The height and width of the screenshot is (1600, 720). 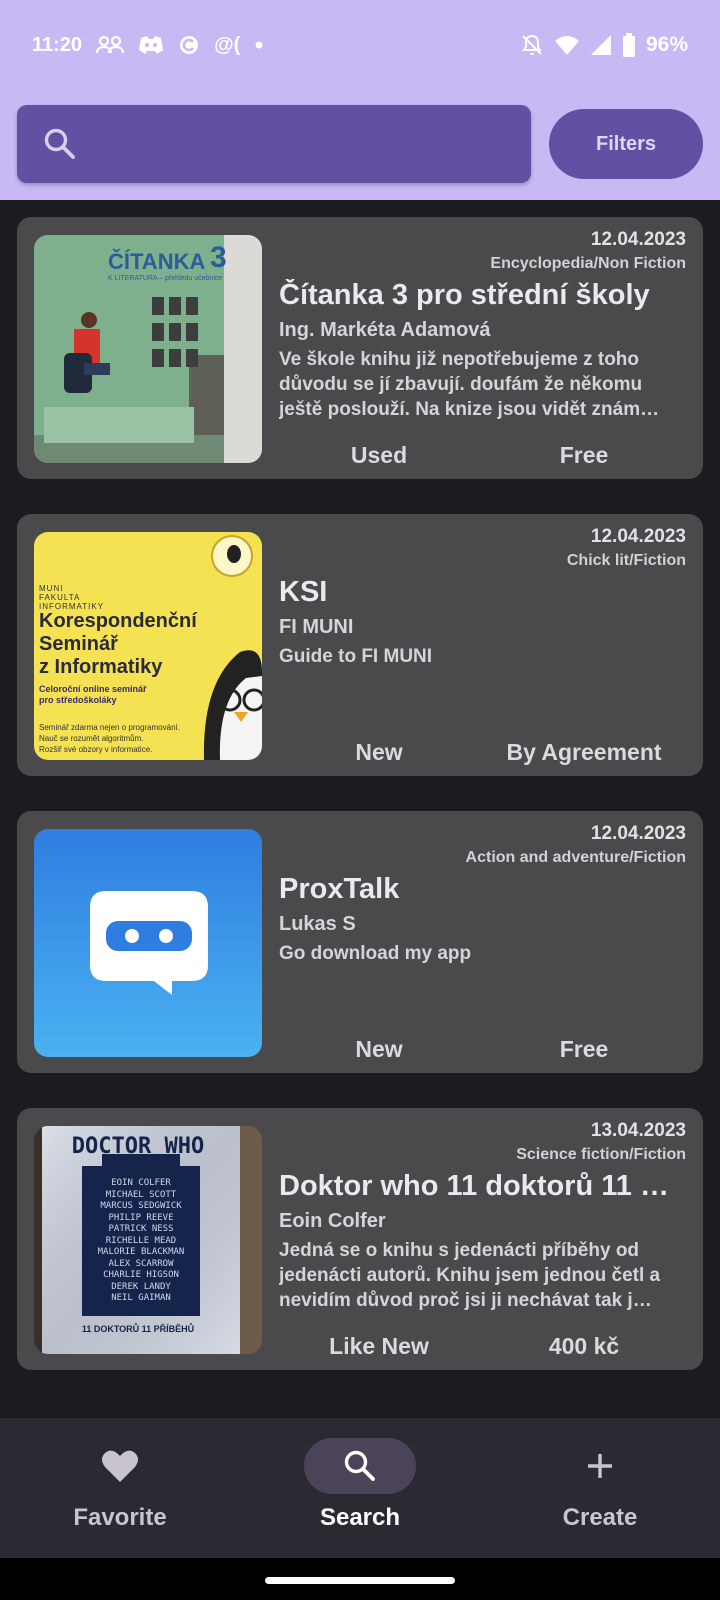 I want to click on listing-price: By Agreement, so click(x=584, y=752).